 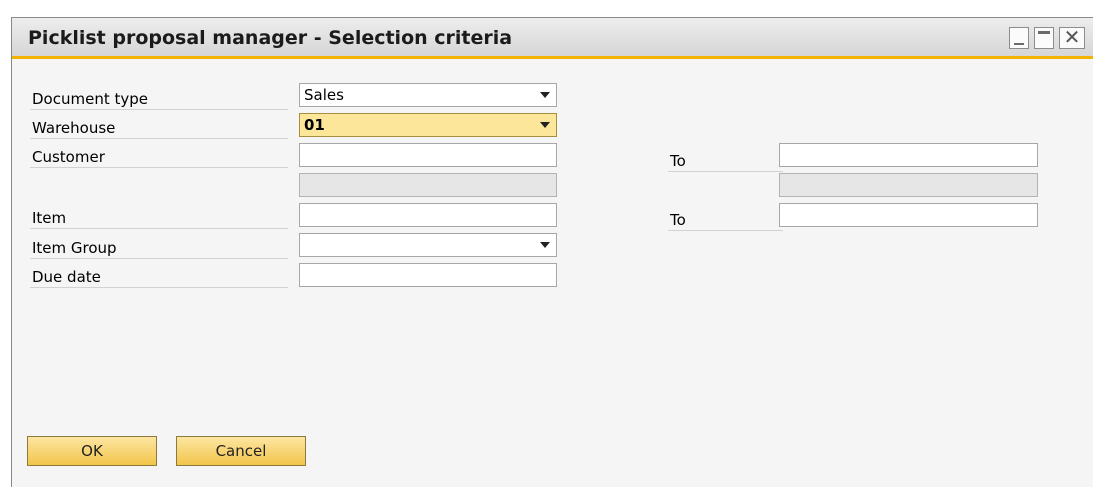 What do you see at coordinates (1019, 38) in the screenshot?
I see `minimize-icon` at bounding box center [1019, 38].